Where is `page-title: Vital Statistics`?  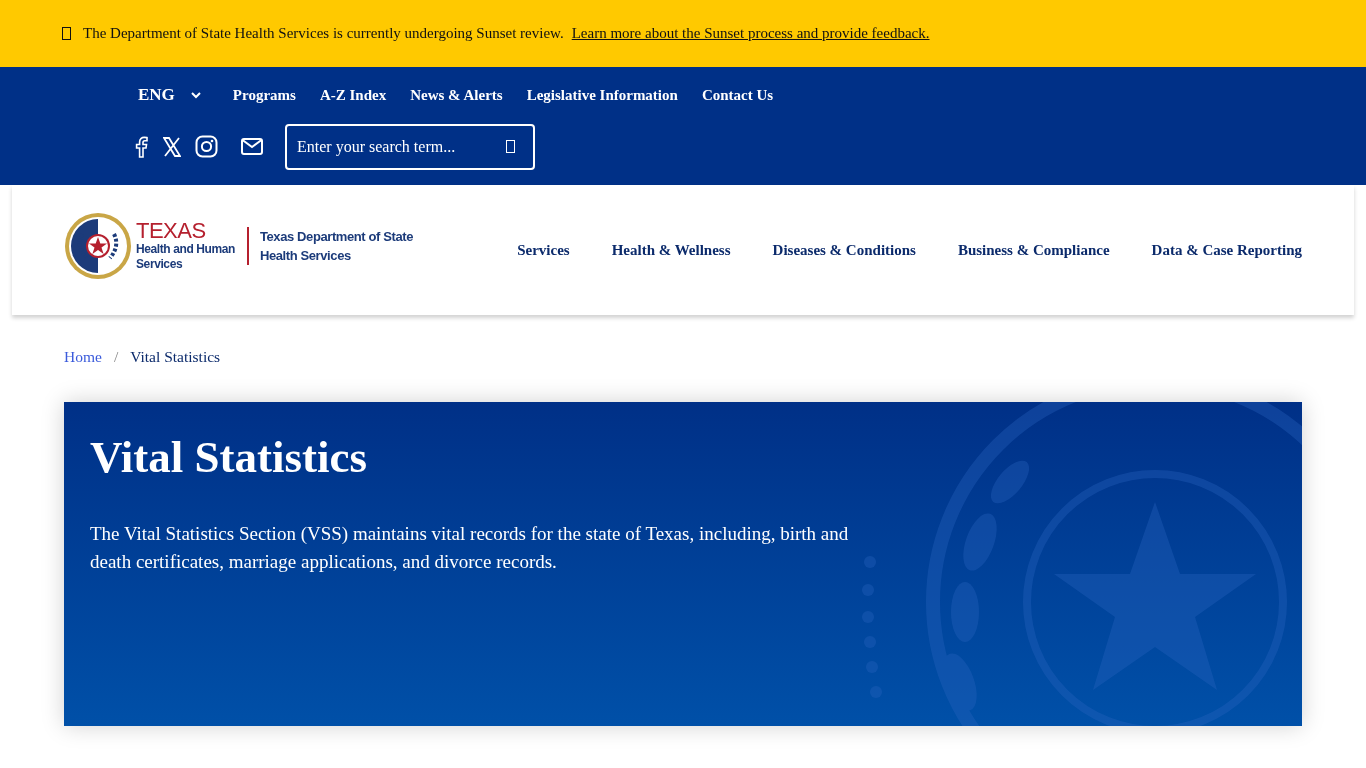
page-title: Vital Statistics is located at coordinates (229, 458).